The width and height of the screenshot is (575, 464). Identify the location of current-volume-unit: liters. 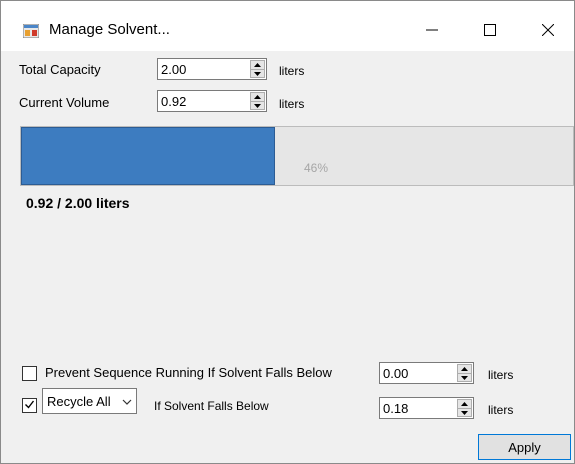
(292, 104).